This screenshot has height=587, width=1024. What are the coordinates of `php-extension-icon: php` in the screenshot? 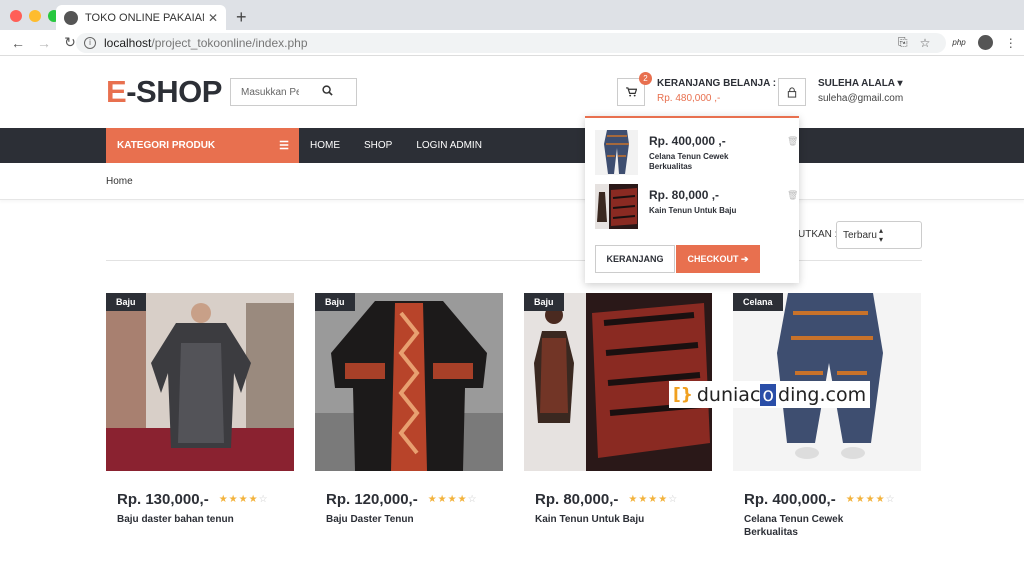 It's located at (958, 42).